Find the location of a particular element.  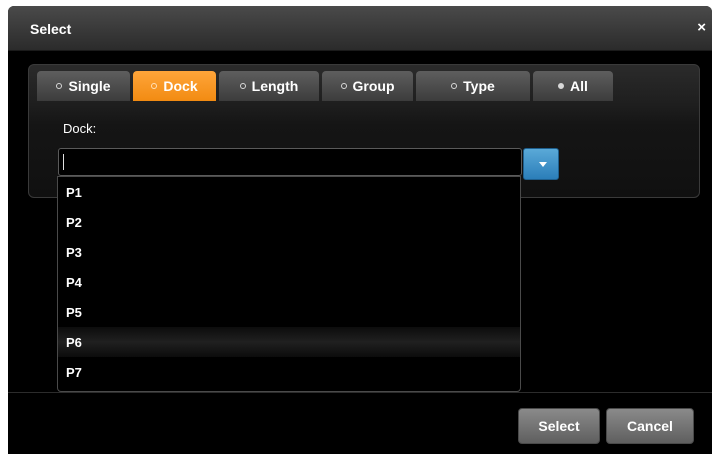

tab-single: Single is located at coordinates (83, 86).